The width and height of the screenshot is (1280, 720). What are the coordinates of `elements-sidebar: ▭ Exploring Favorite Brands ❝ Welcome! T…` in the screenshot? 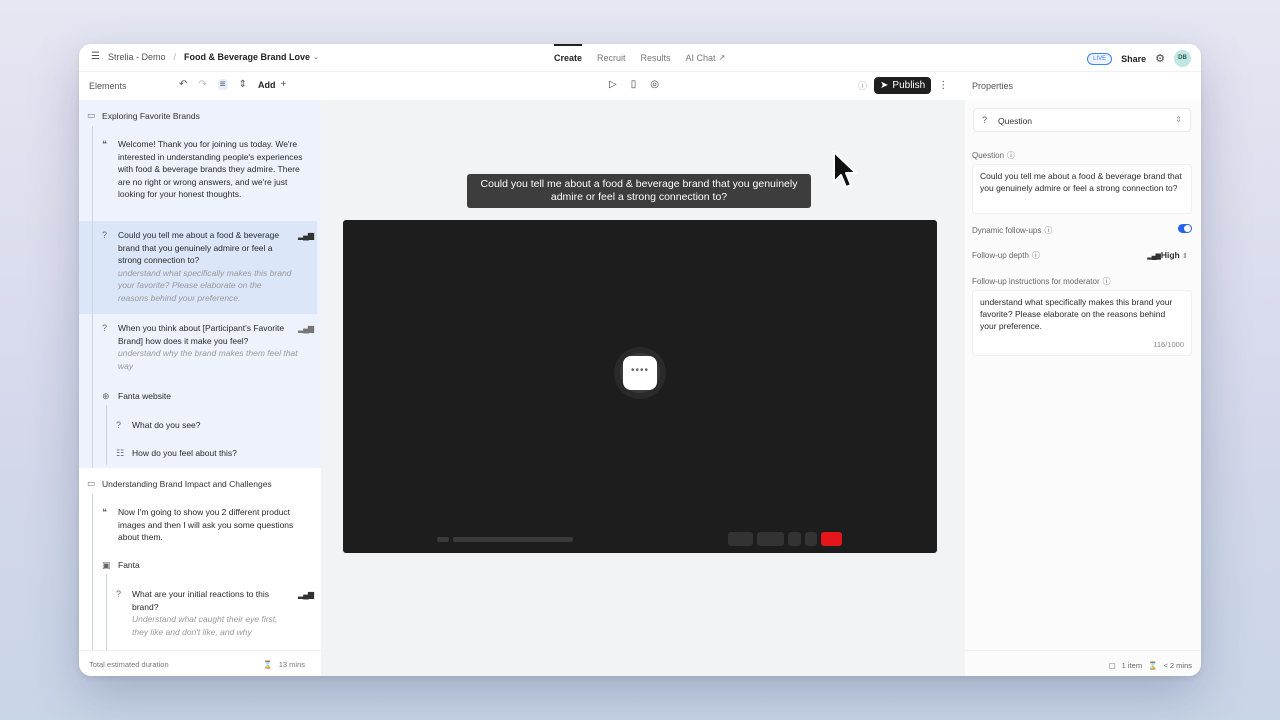 It's located at (200, 375).